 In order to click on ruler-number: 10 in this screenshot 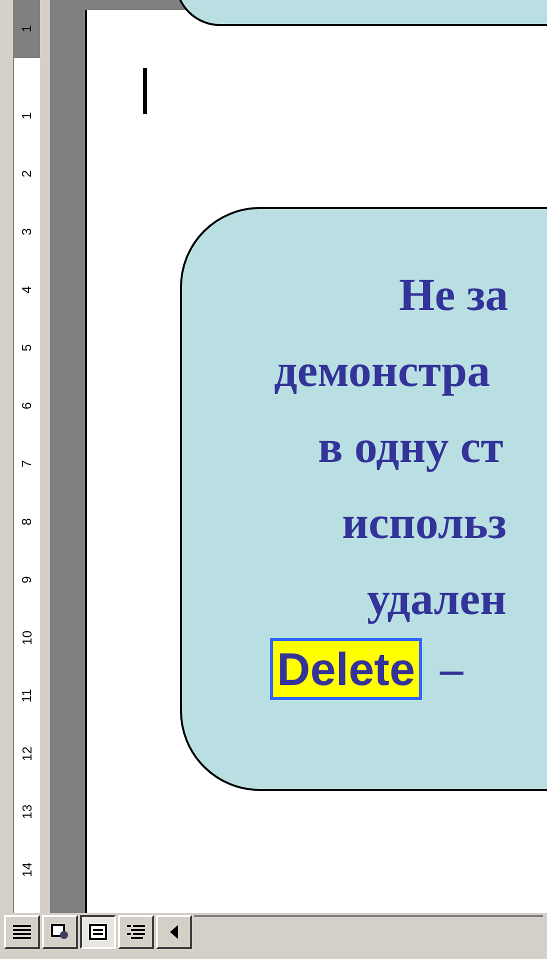, I will do `click(27, 638)`.